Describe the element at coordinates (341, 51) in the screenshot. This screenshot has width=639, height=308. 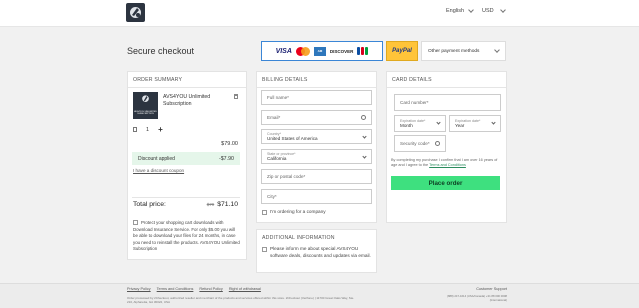
I see `discover-logo: DISCOVER` at that location.